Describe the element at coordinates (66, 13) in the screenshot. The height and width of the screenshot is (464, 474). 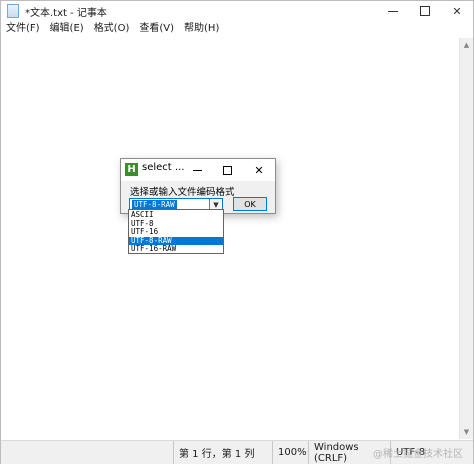
I see `window-title: *文本.txt - 记事本` at that location.